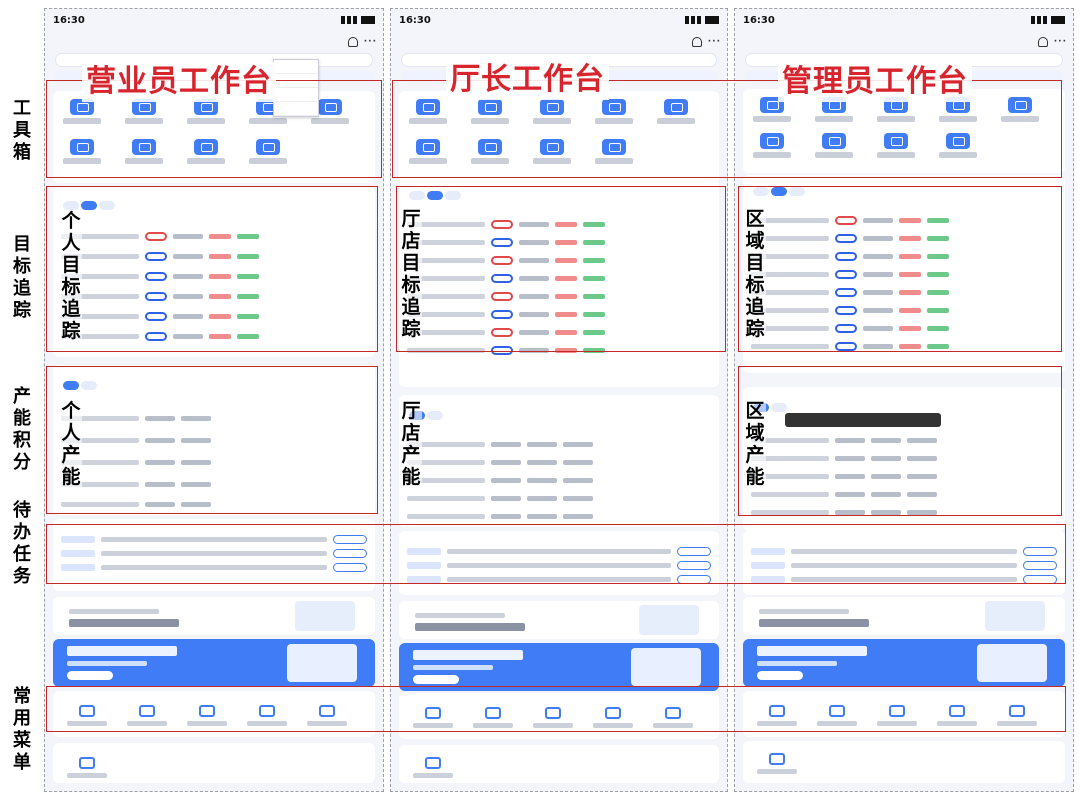 This screenshot has width=1080, height=798. I want to click on column-title-3: 管理员工作台, so click(875, 82).